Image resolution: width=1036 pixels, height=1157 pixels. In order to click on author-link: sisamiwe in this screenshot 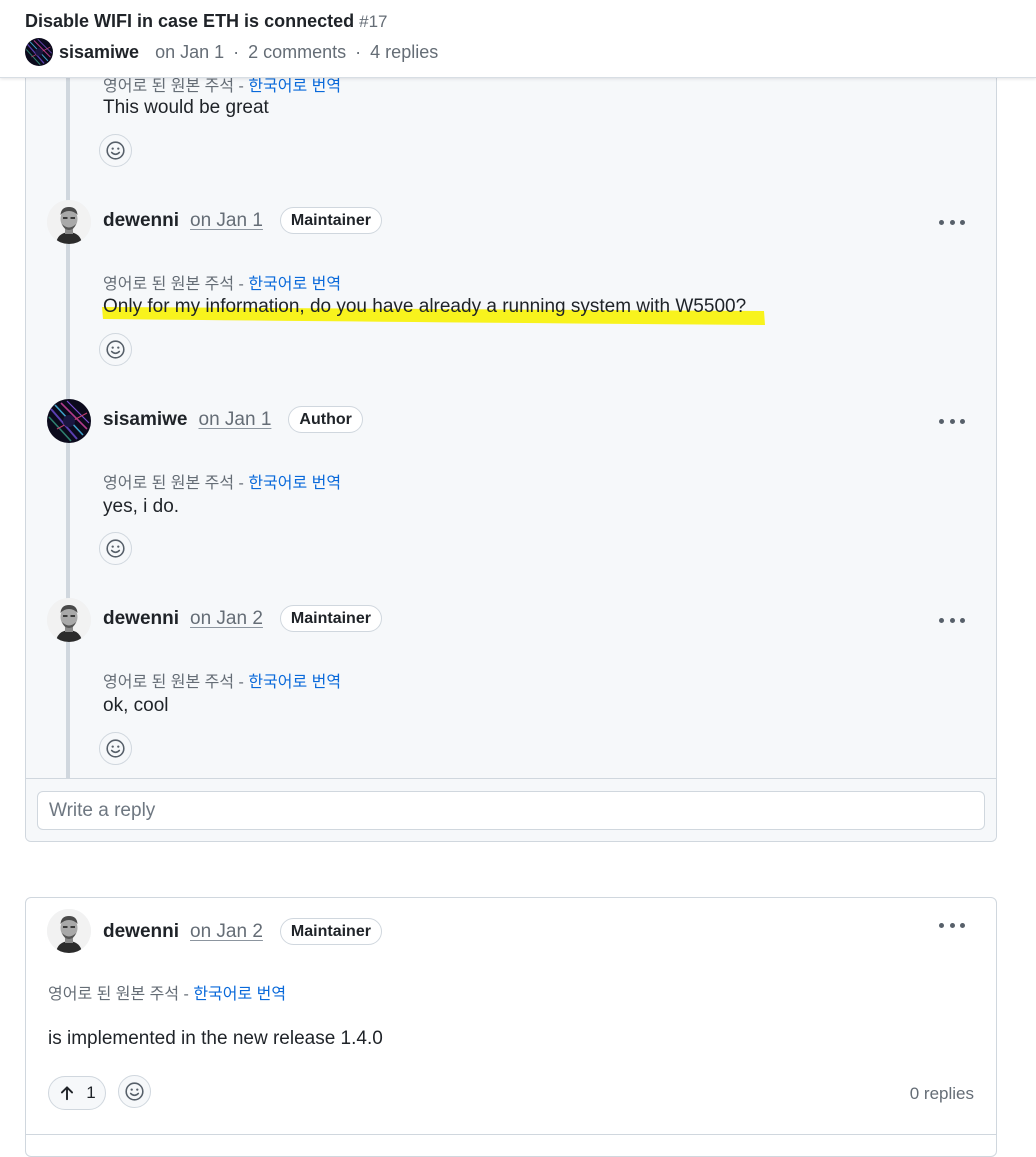, I will do `click(99, 52)`.